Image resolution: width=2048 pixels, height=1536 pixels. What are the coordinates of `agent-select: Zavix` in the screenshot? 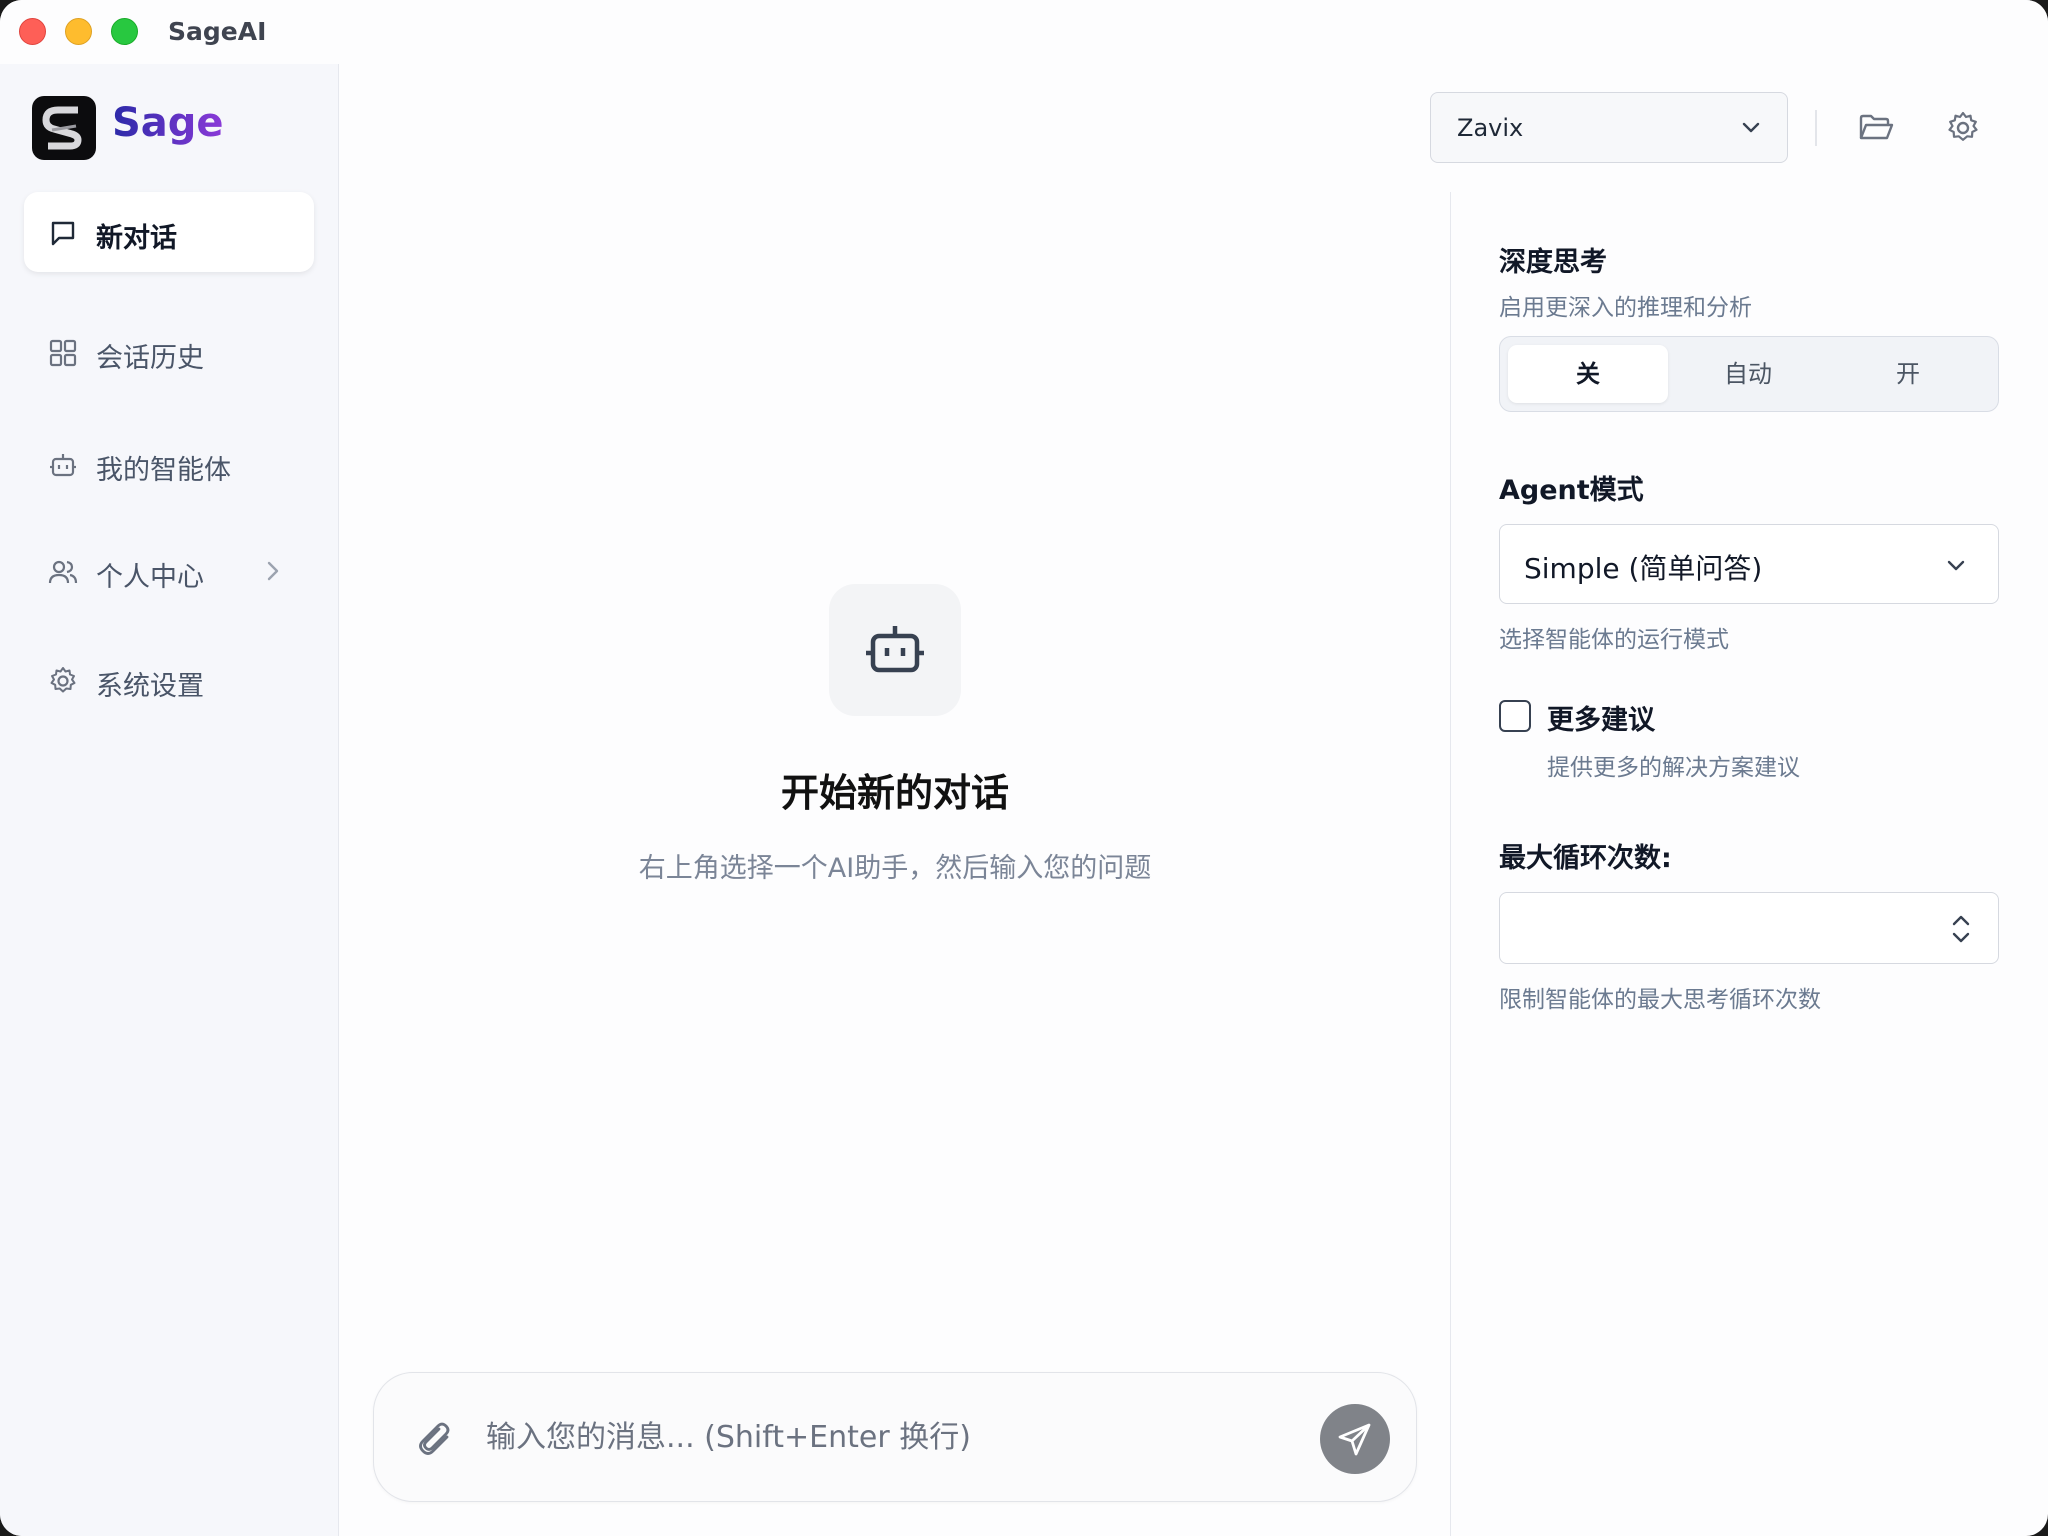 It's located at (1609, 127).